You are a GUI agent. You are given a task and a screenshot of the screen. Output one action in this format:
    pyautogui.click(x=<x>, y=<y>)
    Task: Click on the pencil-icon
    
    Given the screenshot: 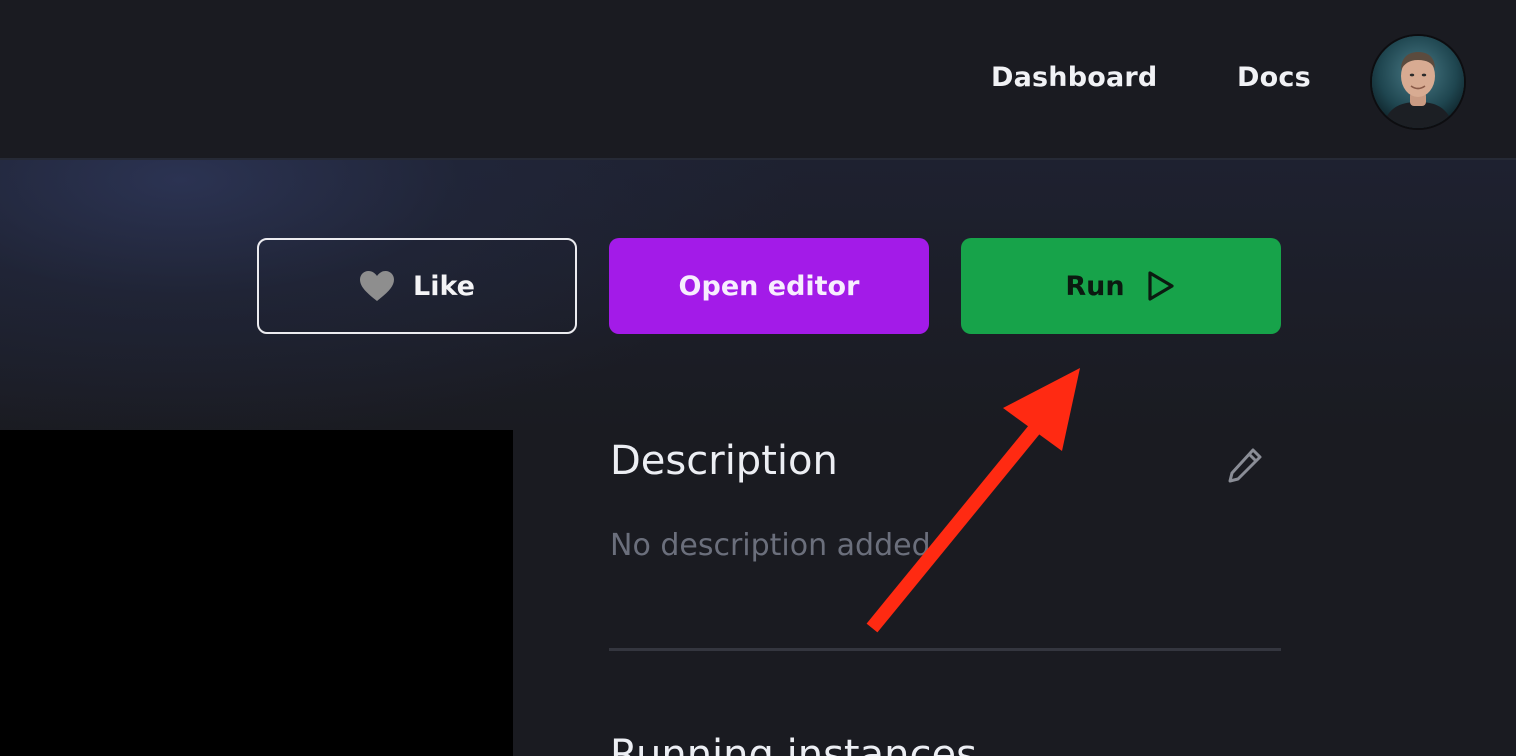 What is the action you would take?
    pyautogui.click(x=1245, y=465)
    